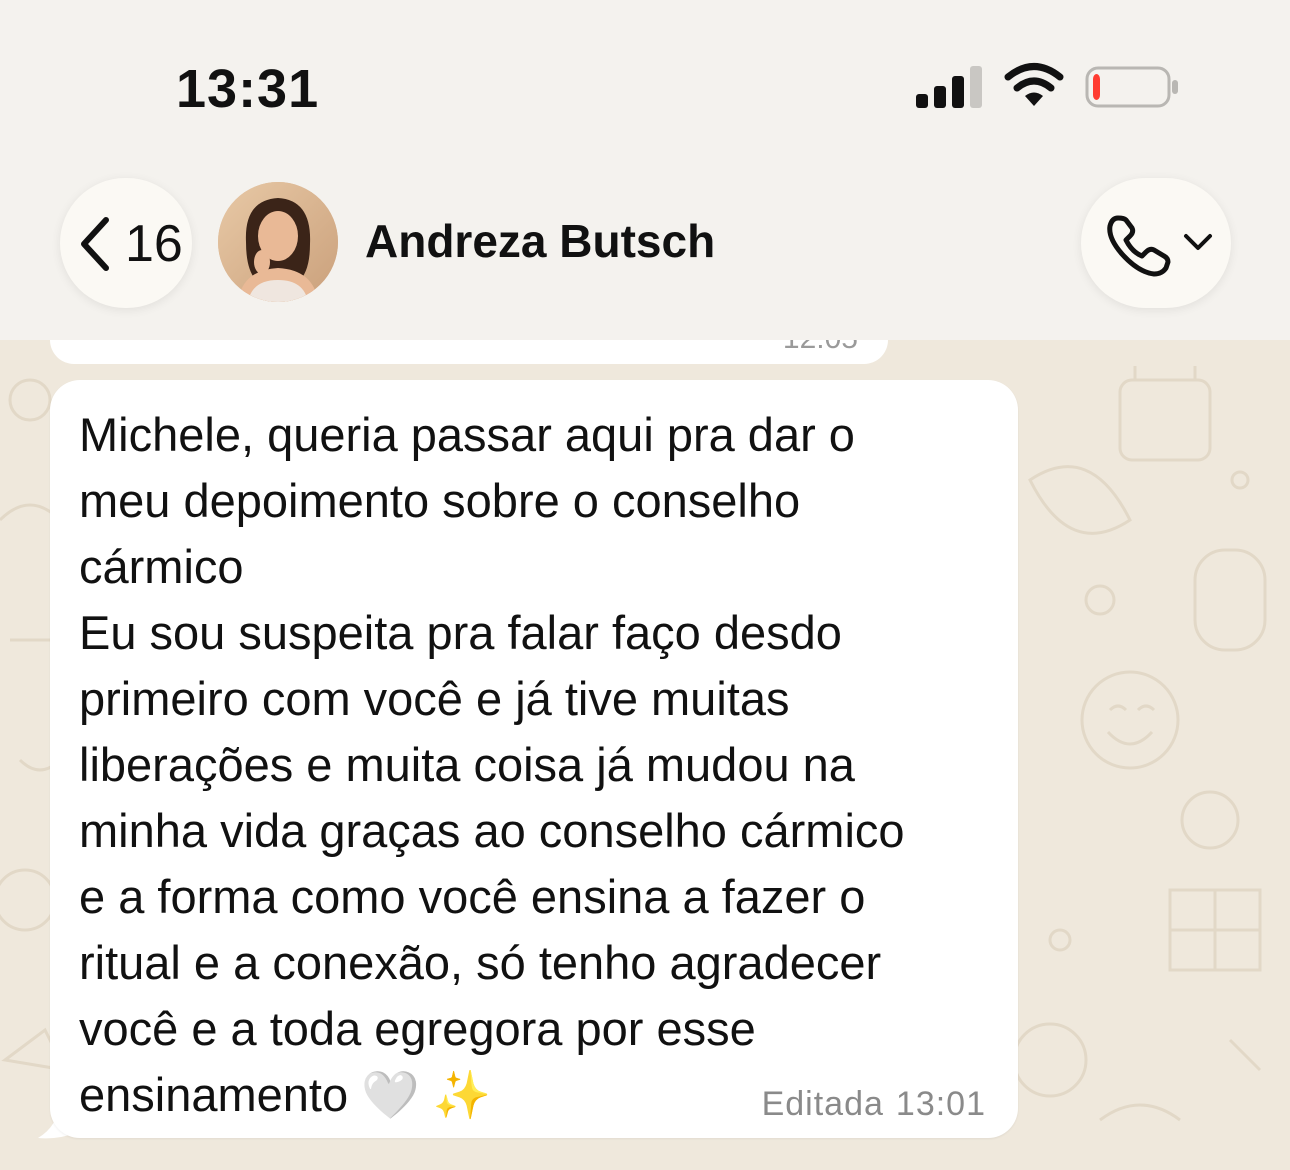 Image resolution: width=1290 pixels, height=1170 pixels. Describe the element at coordinates (540, 241) in the screenshot. I see `contact-name: Andreza Butsch` at that location.